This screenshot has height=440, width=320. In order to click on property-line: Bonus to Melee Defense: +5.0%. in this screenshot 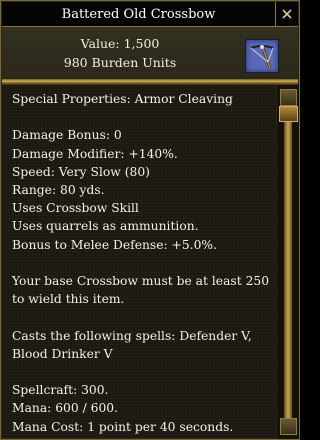, I will do `click(114, 244)`.